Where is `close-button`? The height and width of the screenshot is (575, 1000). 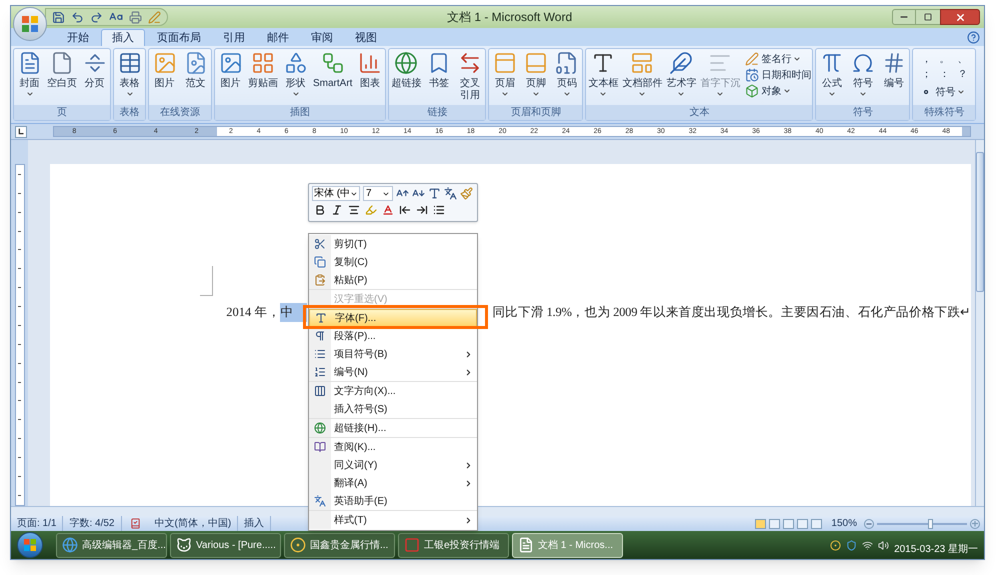
close-button is located at coordinates (960, 17).